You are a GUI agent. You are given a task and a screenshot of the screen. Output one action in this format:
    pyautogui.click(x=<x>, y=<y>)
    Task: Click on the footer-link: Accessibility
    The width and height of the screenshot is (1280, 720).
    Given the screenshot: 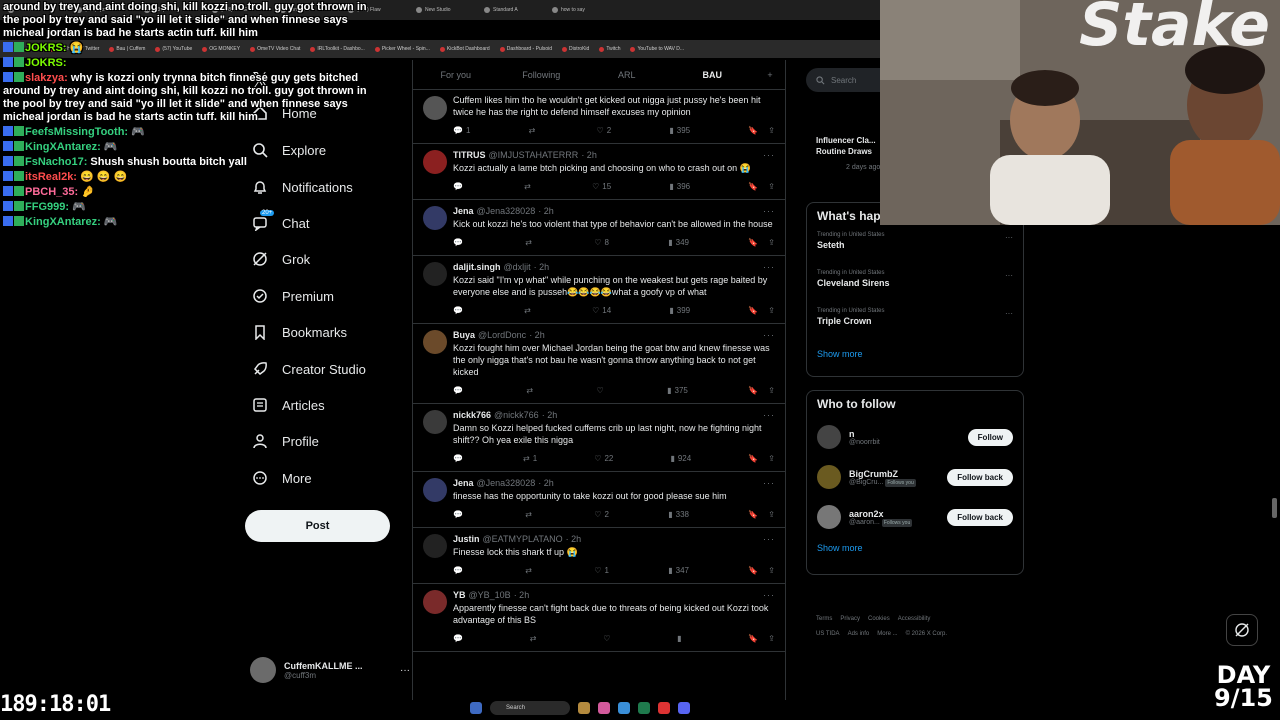 What is the action you would take?
    pyautogui.click(x=914, y=619)
    